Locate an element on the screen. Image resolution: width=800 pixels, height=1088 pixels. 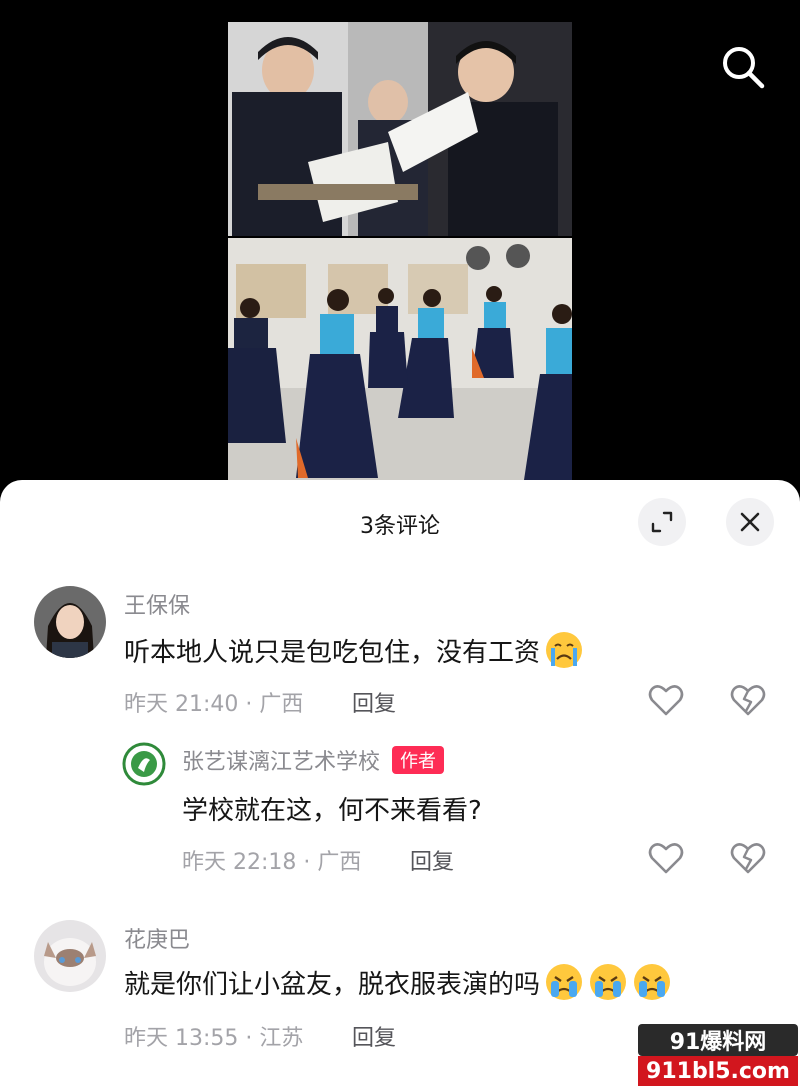
expand-button is located at coordinates (662, 522).